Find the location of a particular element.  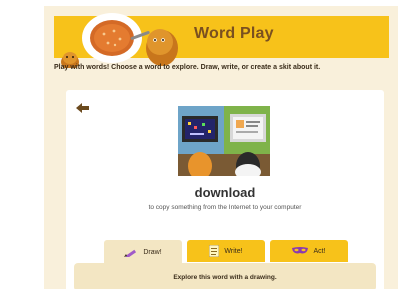

kids-at-computers-illustration is located at coordinates (224, 141).